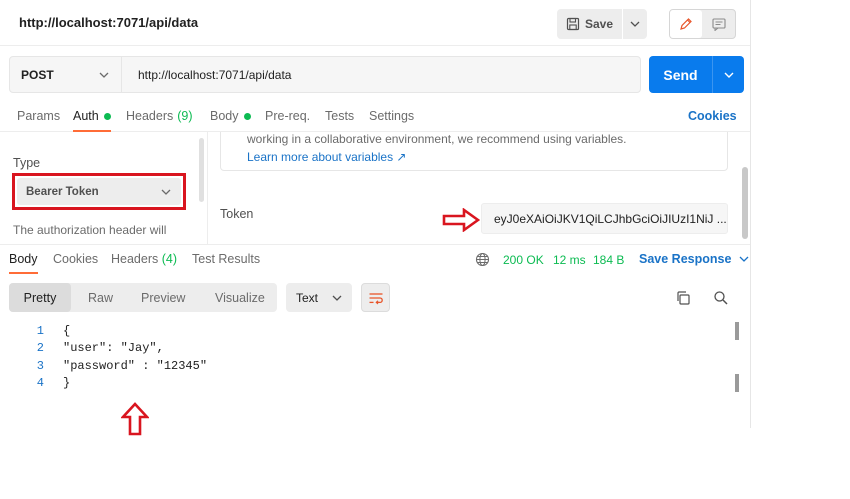 This screenshot has width=850, height=499. I want to click on resp-tab-headers: Headers (4), so click(144, 259).